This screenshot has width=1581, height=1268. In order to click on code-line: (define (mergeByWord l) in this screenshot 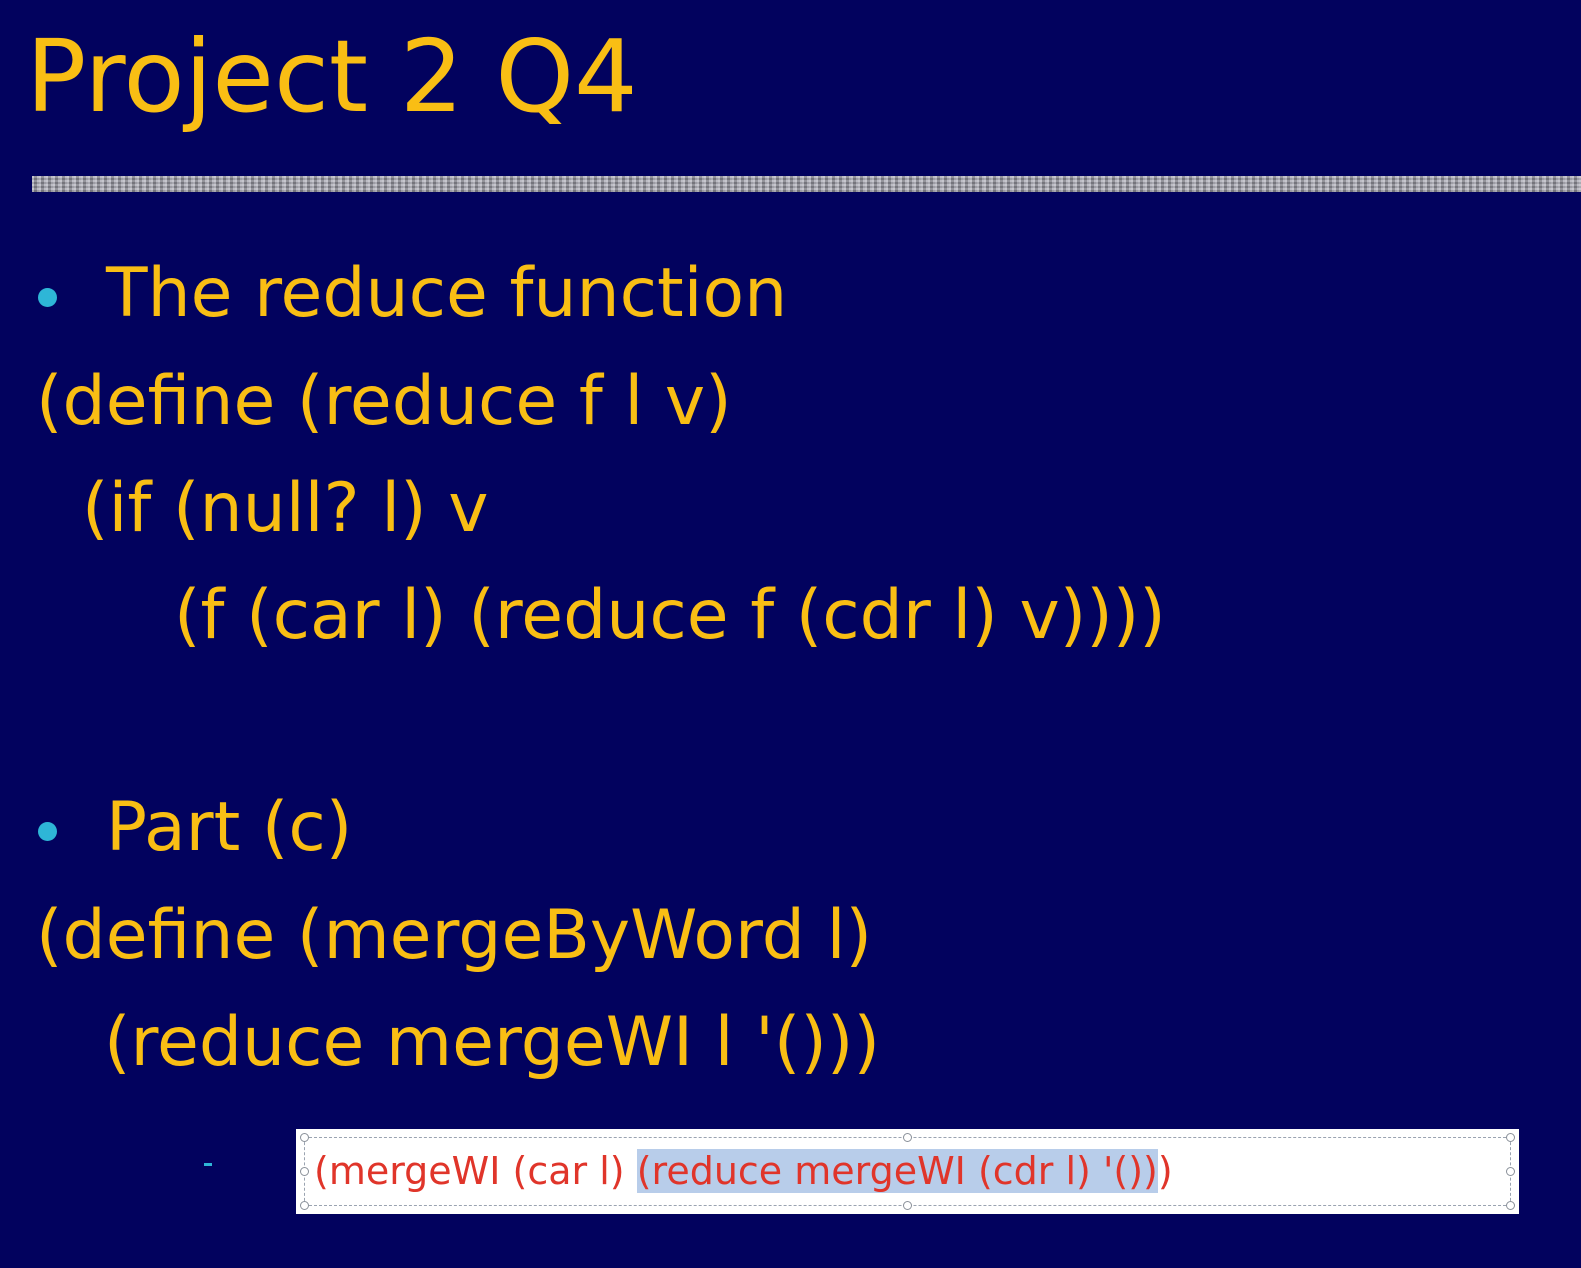, I will do `click(454, 935)`.